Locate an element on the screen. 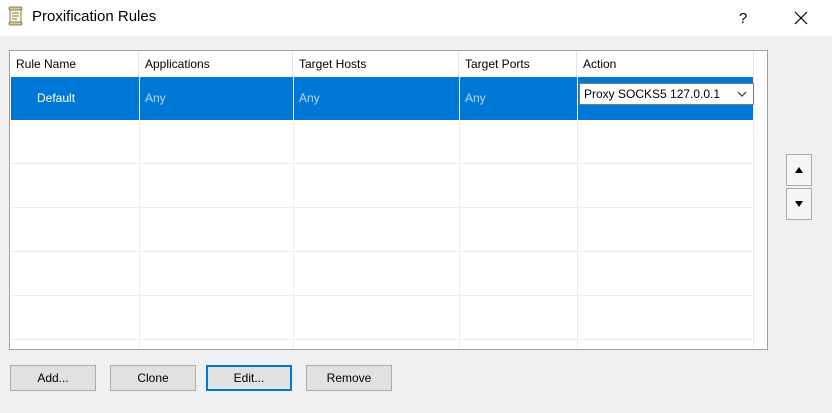 The height and width of the screenshot is (413, 832). cell-rule-name: Default is located at coordinates (56, 98).